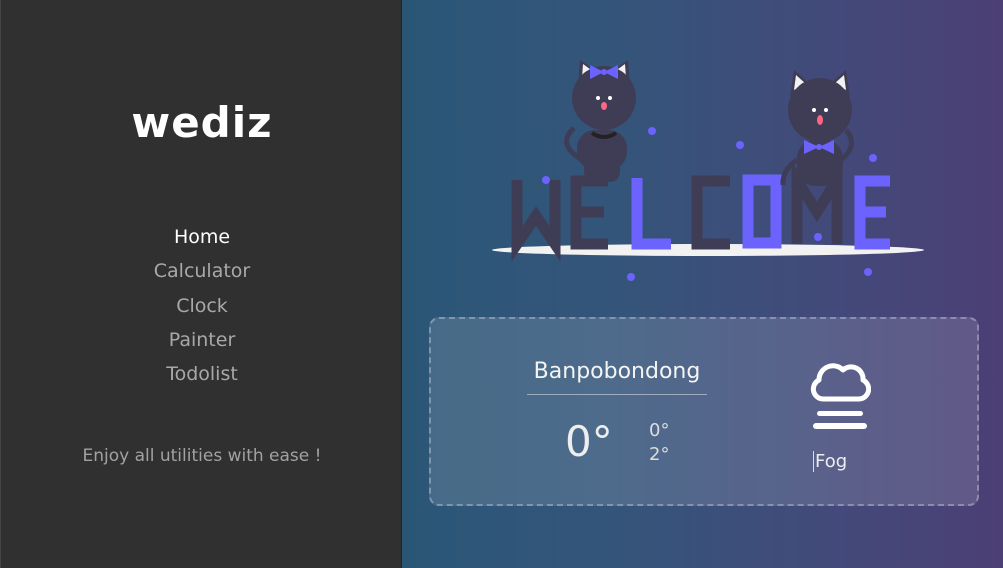 The height and width of the screenshot is (568, 1003). Describe the element at coordinates (659, 454) in the screenshot. I see `weather-temp-max: 2°` at that location.